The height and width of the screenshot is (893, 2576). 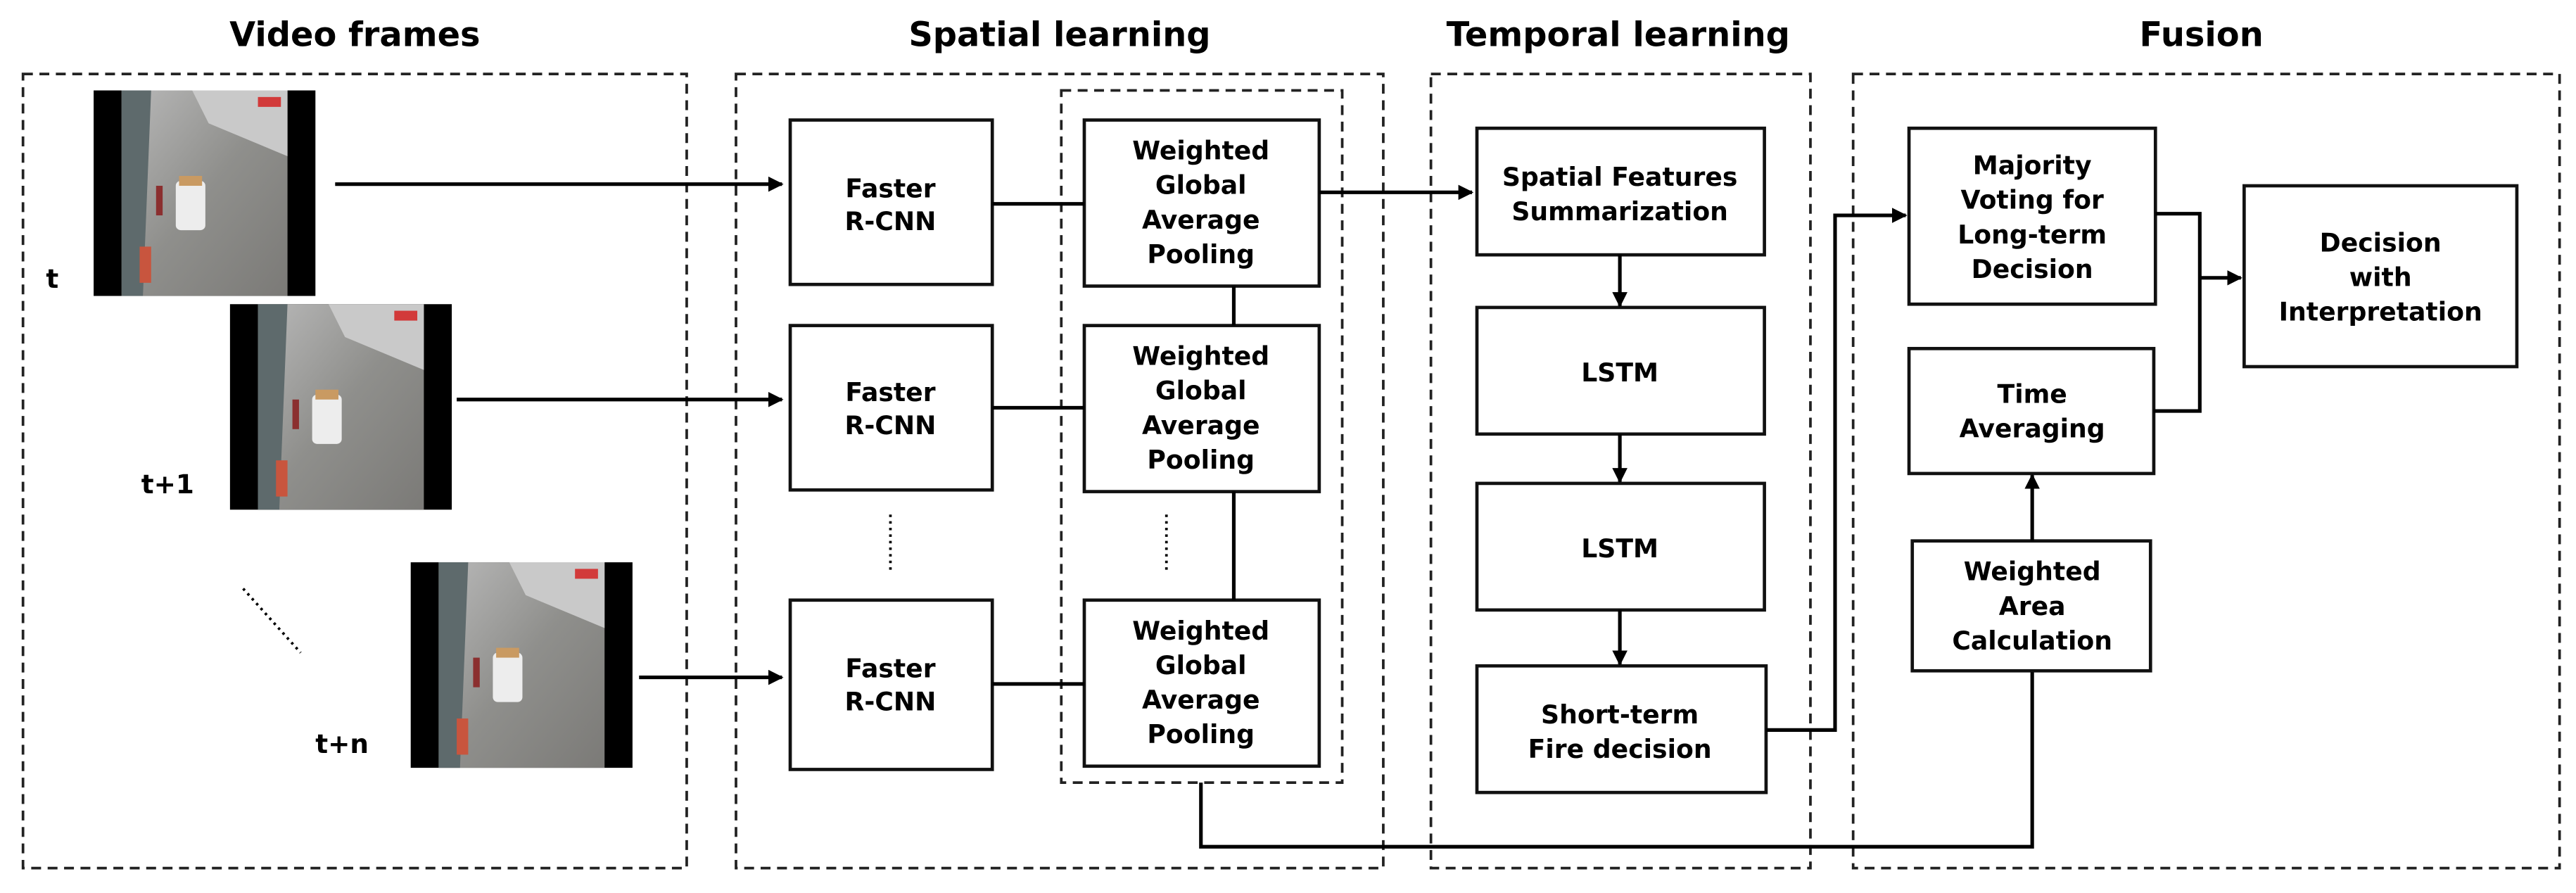 I want to click on frame-label-t-plus-1: t+1, so click(x=167, y=484).